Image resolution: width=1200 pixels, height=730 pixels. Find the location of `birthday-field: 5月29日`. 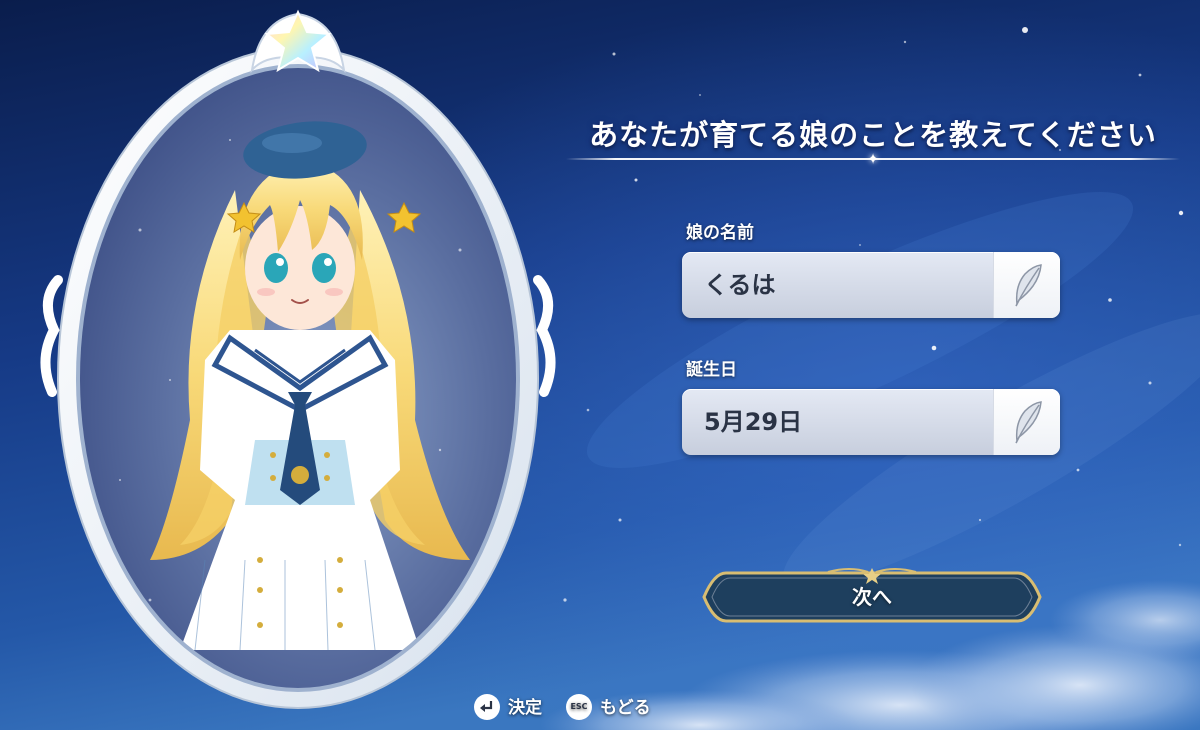

birthday-field: 5月29日 is located at coordinates (871, 422).